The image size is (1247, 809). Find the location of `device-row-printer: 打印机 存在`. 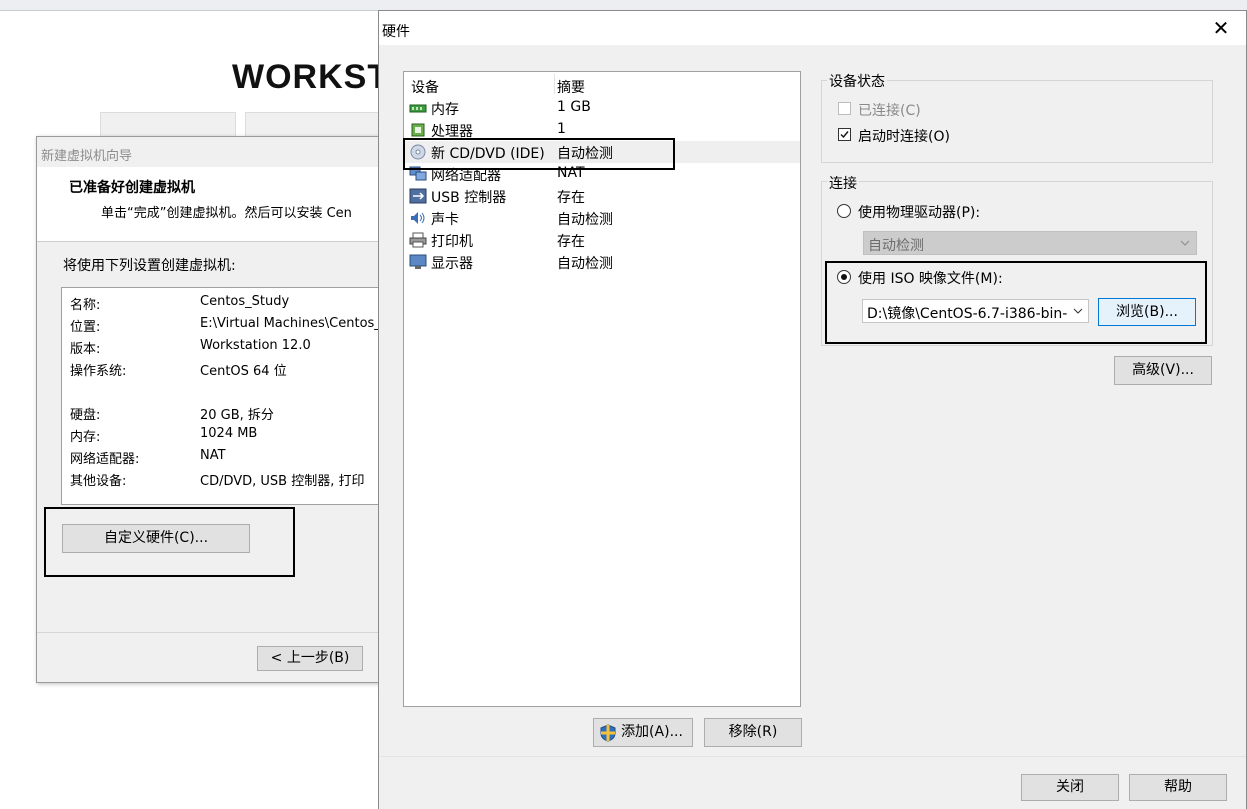

device-row-printer: 打印机 存在 is located at coordinates (602, 240).